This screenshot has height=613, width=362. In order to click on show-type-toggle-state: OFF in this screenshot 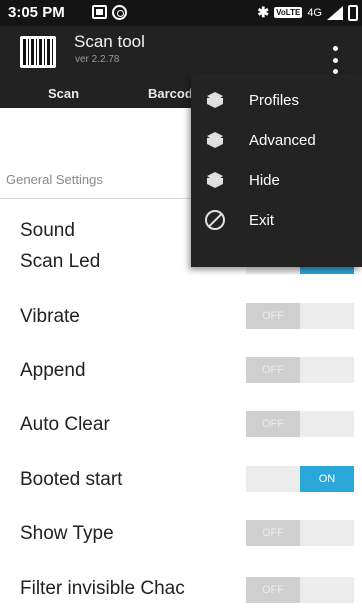, I will do `click(273, 533)`.